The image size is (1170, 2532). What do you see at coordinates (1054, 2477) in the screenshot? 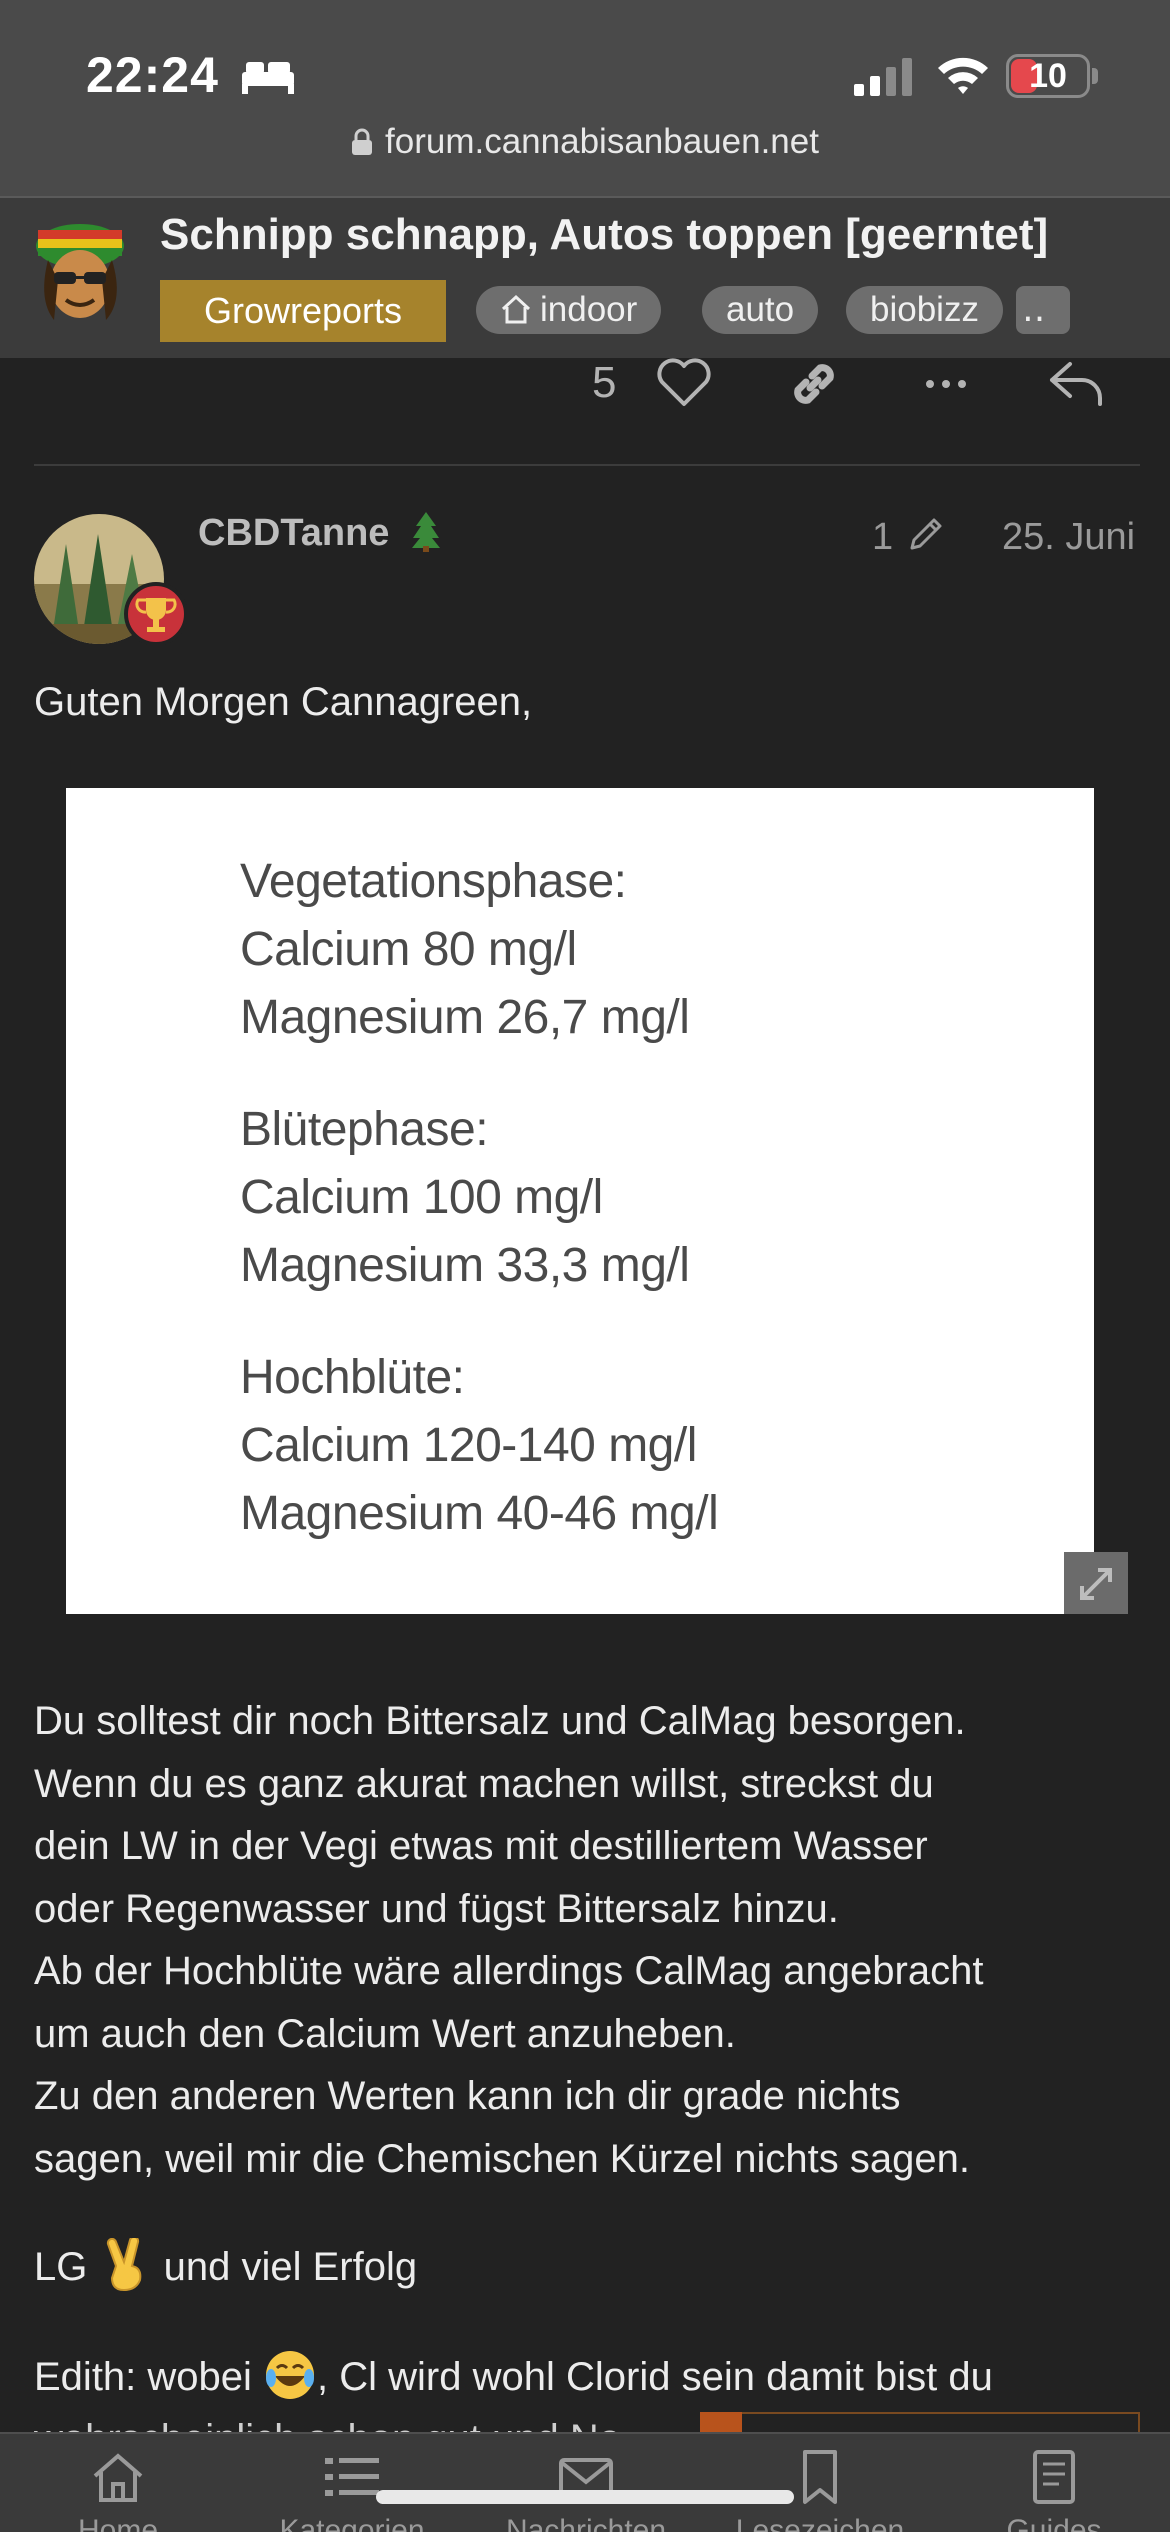
I see `book-icon` at bounding box center [1054, 2477].